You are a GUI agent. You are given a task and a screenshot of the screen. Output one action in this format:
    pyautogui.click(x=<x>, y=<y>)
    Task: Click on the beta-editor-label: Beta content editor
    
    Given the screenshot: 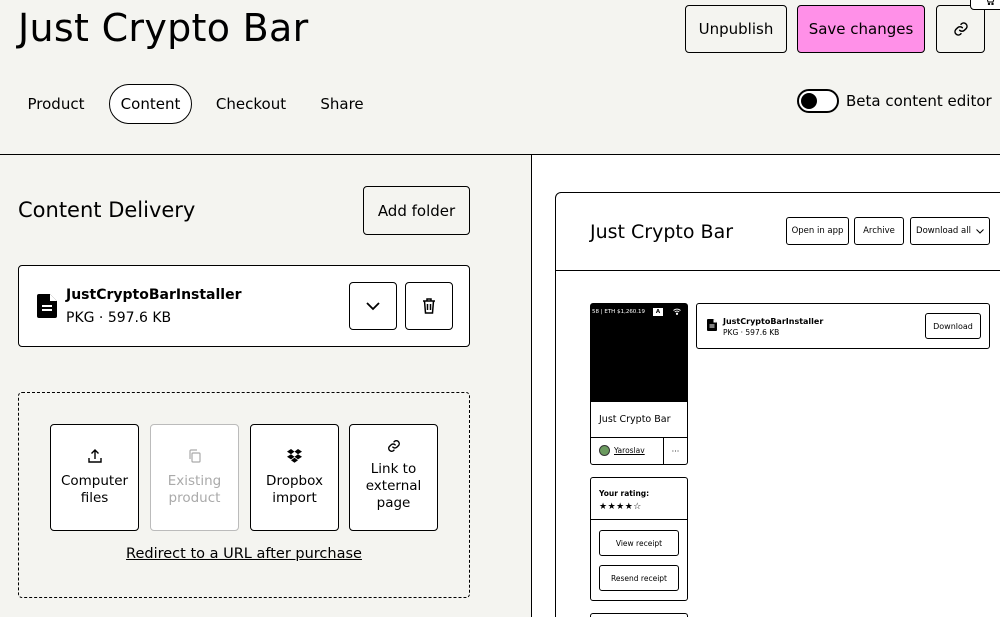 What is the action you would take?
    pyautogui.click(x=919, y=101)
    